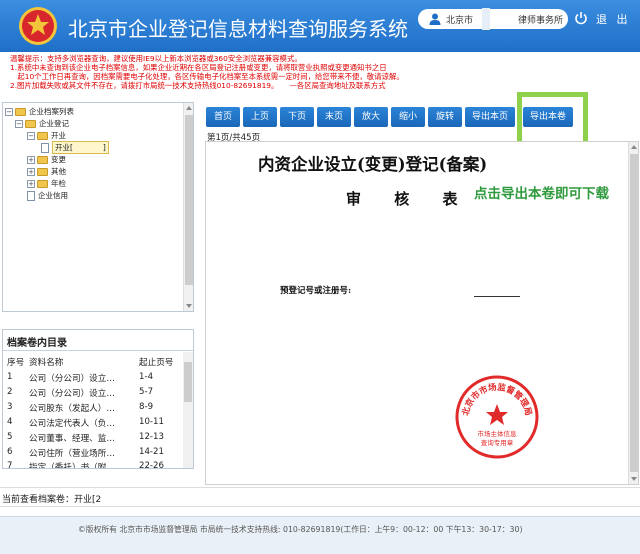 The height and width of the screenshot is (554, 640). I want to click on tree-node-nianjian: + 年检, so click(46, 183).